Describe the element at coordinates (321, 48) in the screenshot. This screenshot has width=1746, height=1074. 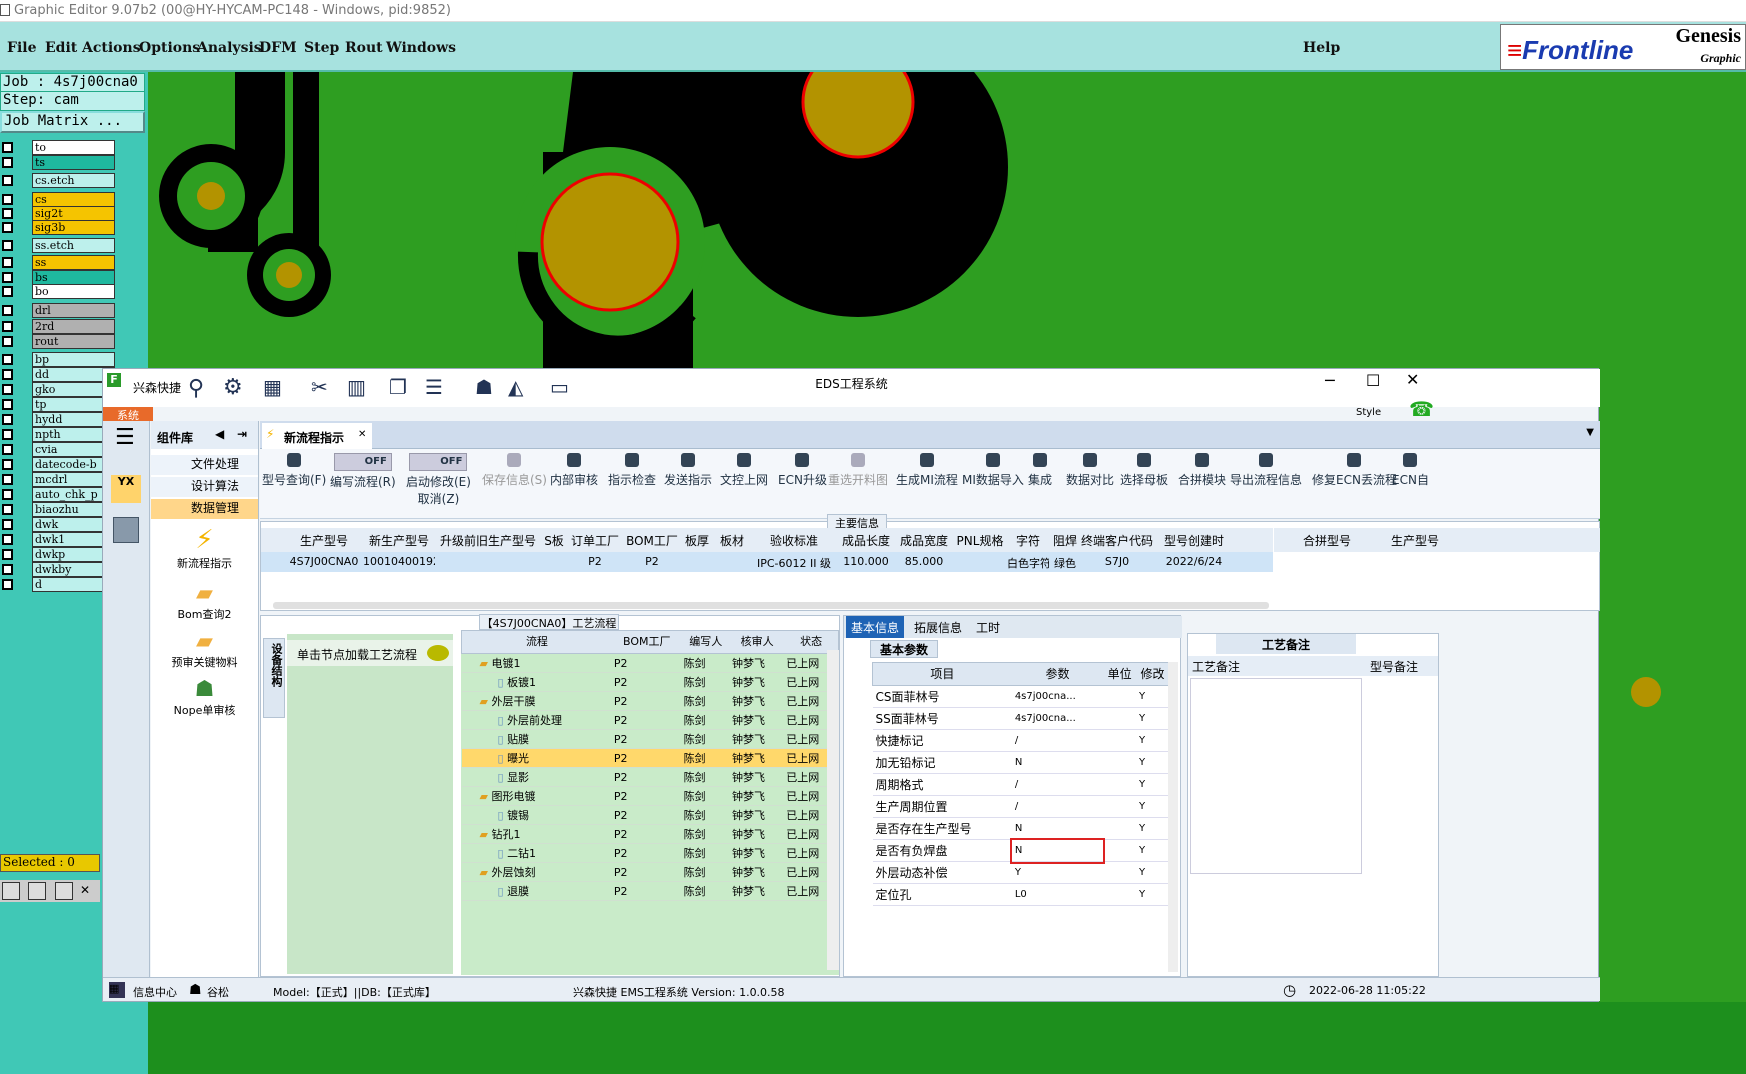
I see `menu-step: Step` at that location.